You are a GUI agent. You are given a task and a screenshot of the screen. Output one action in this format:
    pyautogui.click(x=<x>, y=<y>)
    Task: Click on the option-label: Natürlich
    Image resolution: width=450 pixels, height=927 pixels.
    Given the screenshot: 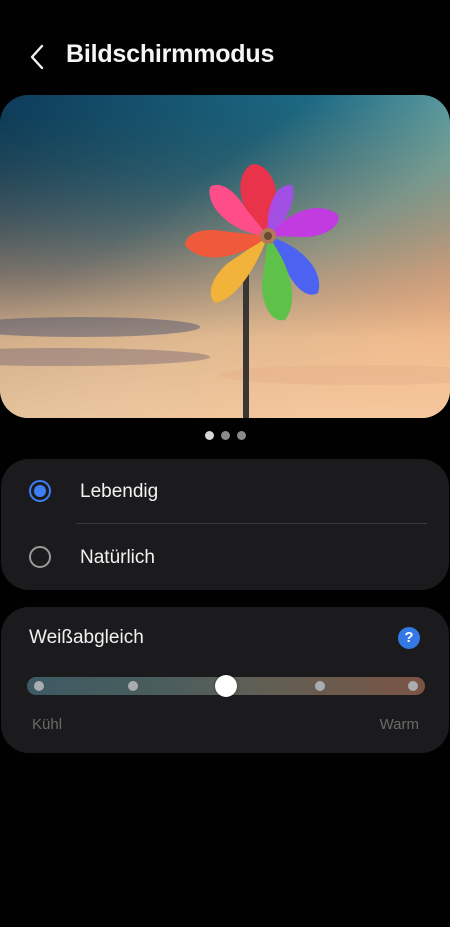 What is the action you would take?
    pyautogui.click(x=117, y=557)
    